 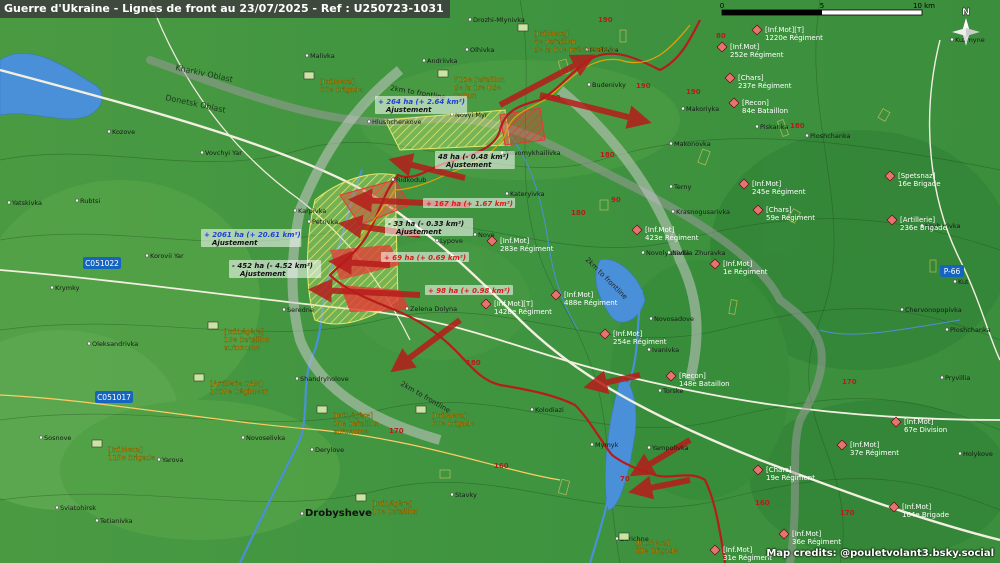 What do you see at coordinates (963, 282) in the screenshot?
I see `town-label: Kut` at bounding box center [963, 282].